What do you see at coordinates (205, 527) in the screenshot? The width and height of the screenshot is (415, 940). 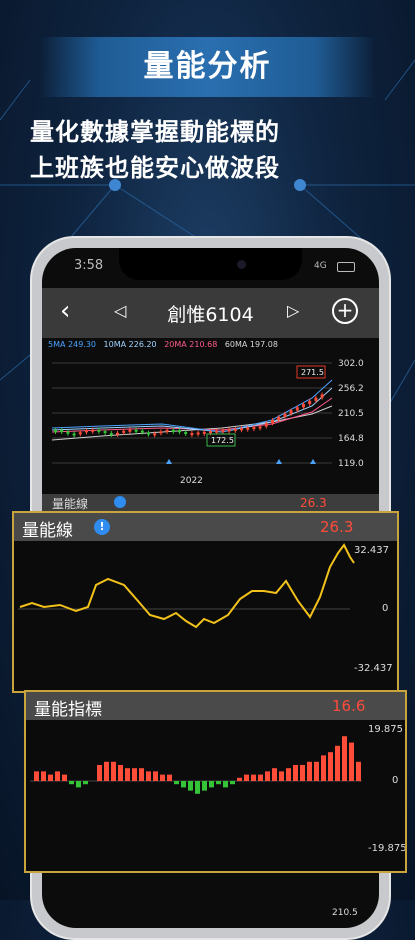 I see `volume-line-header: 量能線 ! 26.3` at bounding box center [205, 527].